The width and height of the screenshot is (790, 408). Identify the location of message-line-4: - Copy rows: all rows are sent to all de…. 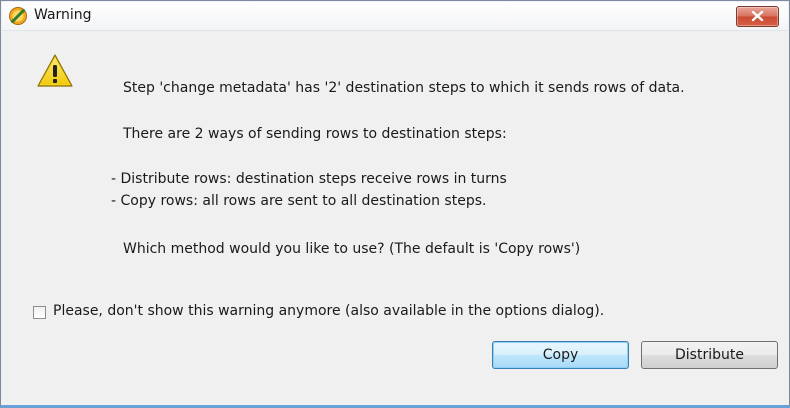
(299, 201).